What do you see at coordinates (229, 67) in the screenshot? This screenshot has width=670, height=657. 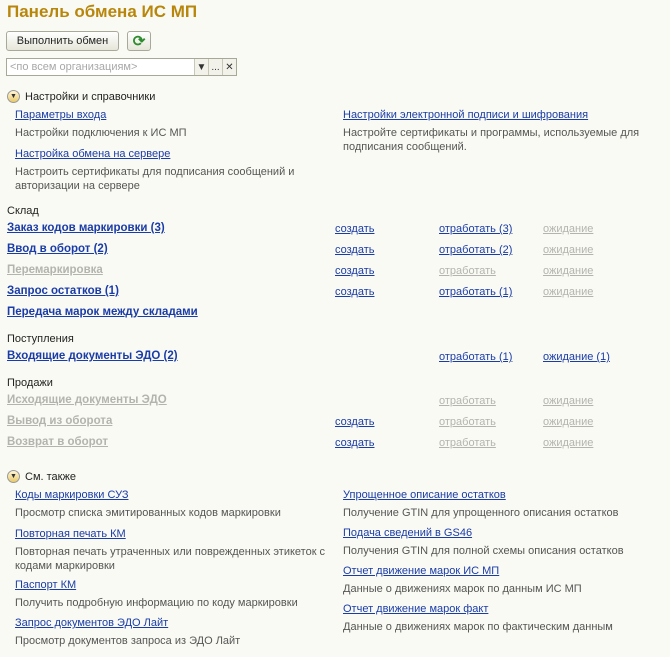 I see `clear-icon: ✕` at bounding box center [229, 67].